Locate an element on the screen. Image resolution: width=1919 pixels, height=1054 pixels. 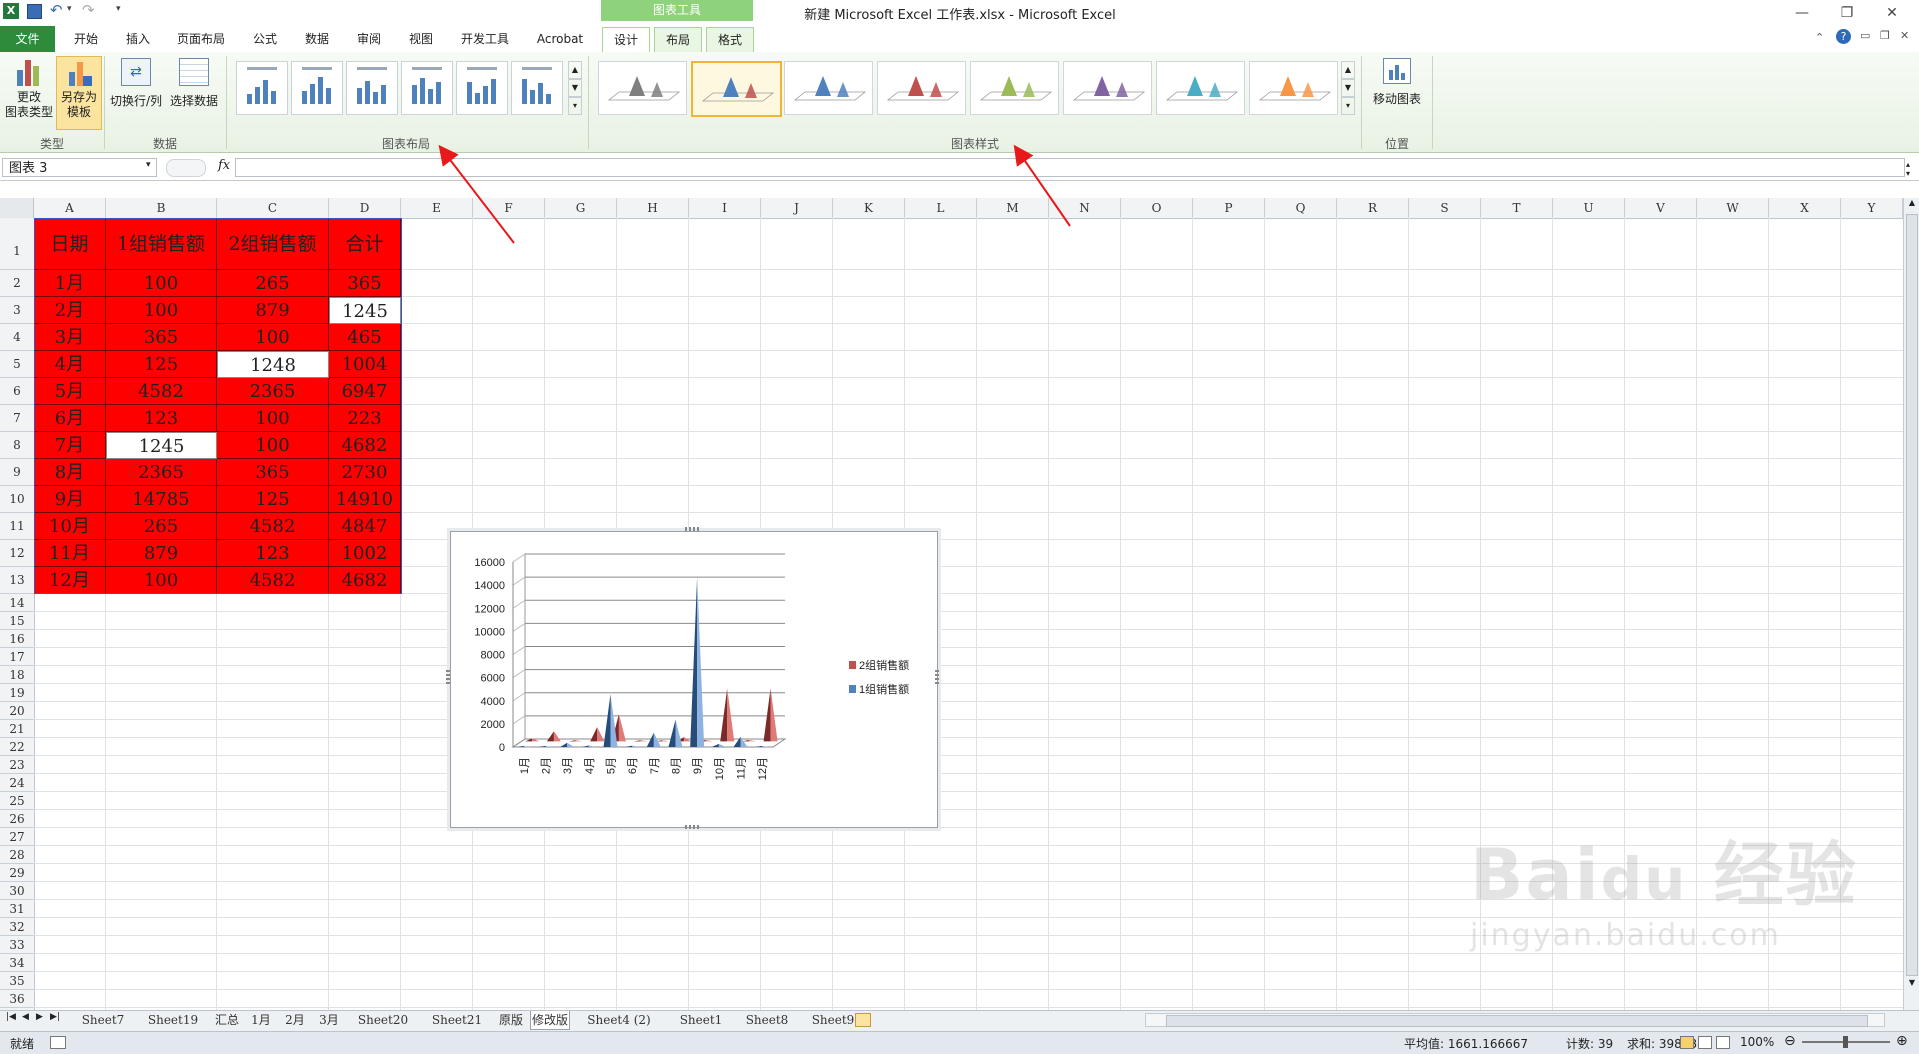
help-icon: ? is located at coordinates (1843, 36).